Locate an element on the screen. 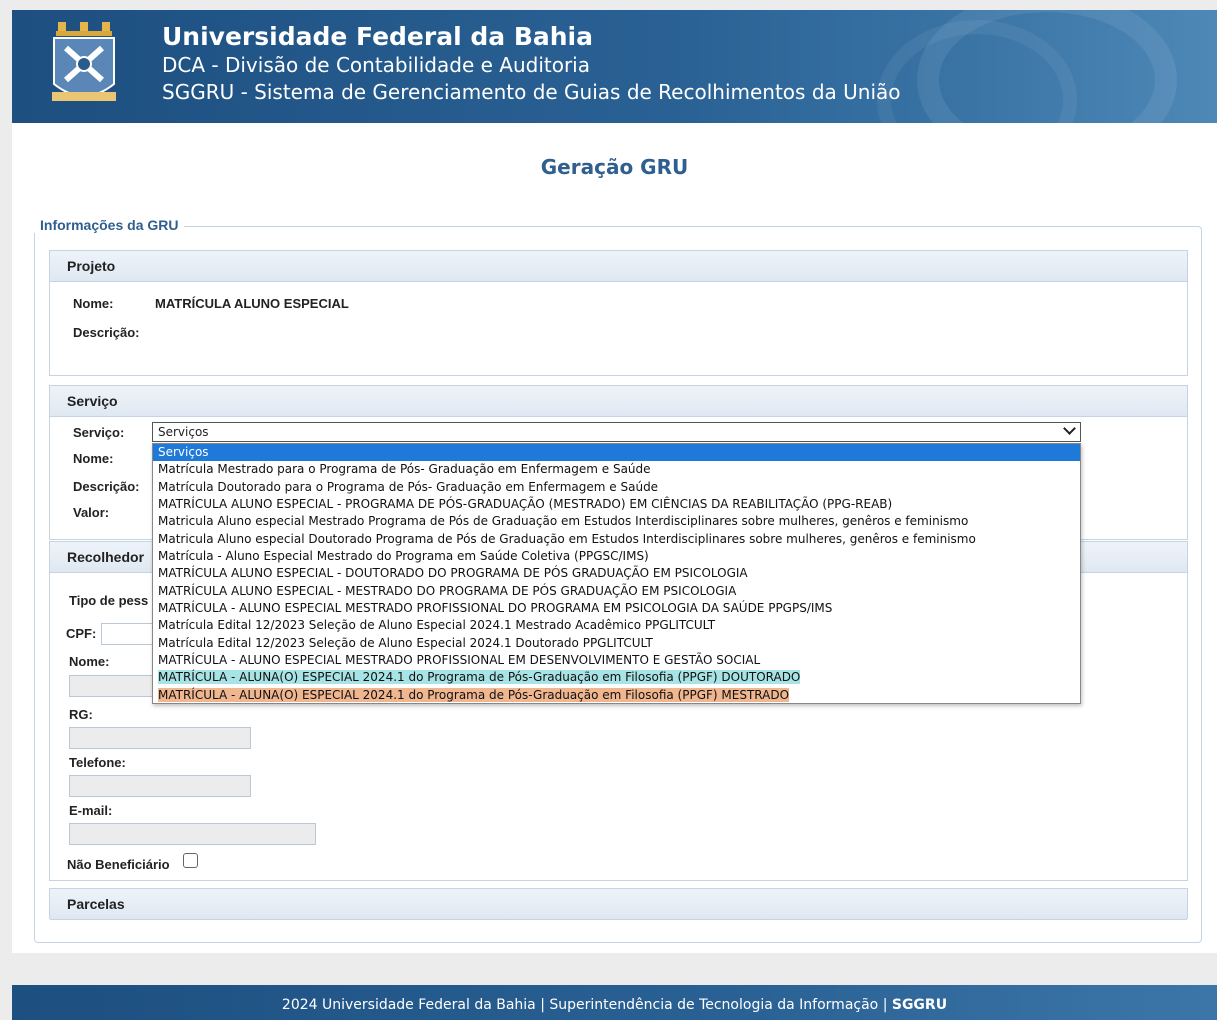 The width and height of the screenshot is (1217, 1020). projeto-descricao-label: Descrição: is located at coordinates (106, 332).